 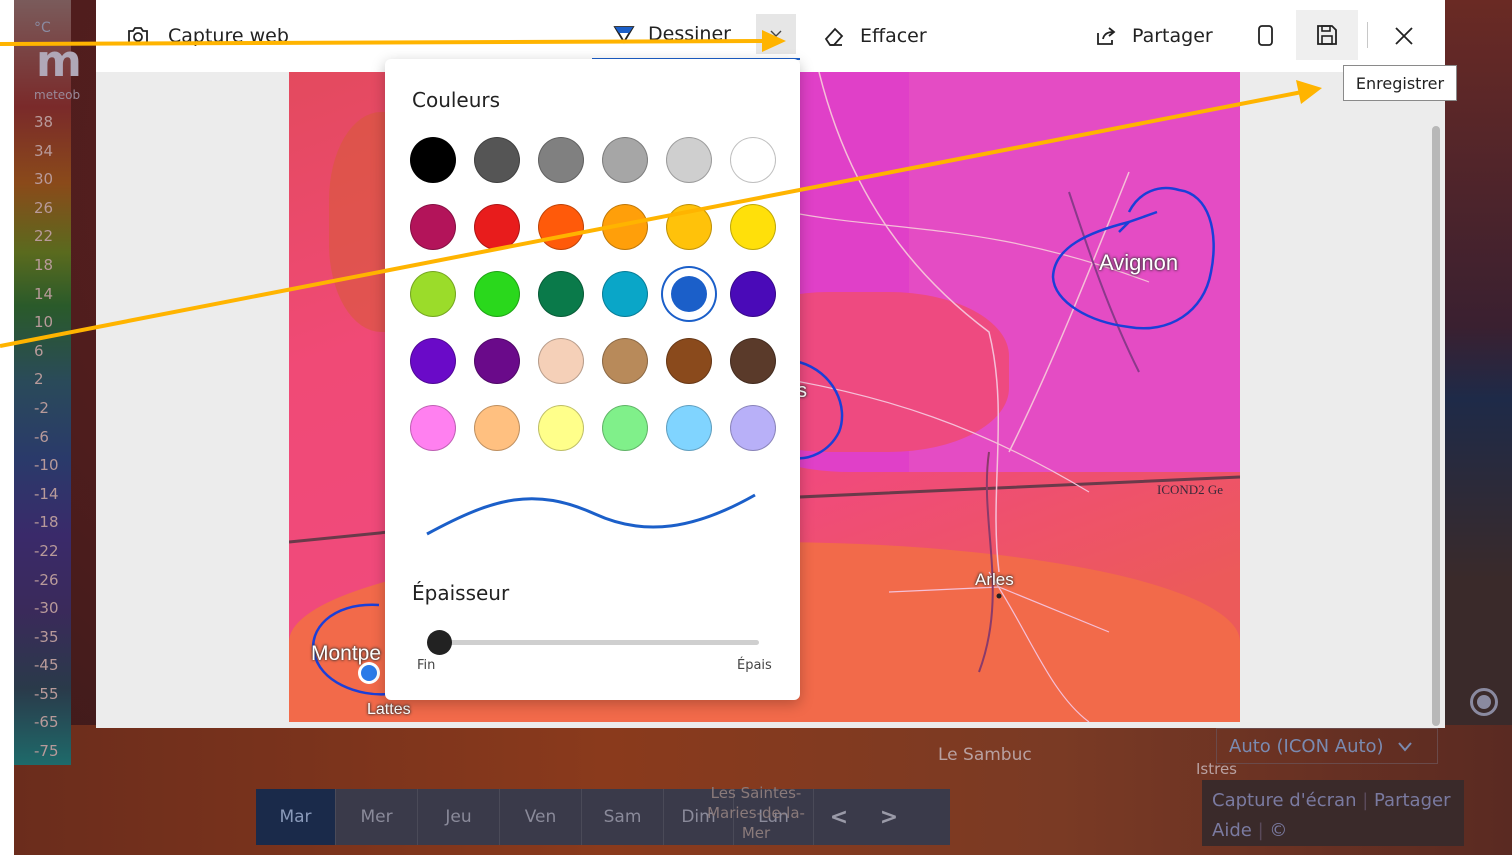 What do you see at coordinates (1309, 92) in the screenshot?
I see `arrow-to-save-head` at bounding box center [1309, 92].